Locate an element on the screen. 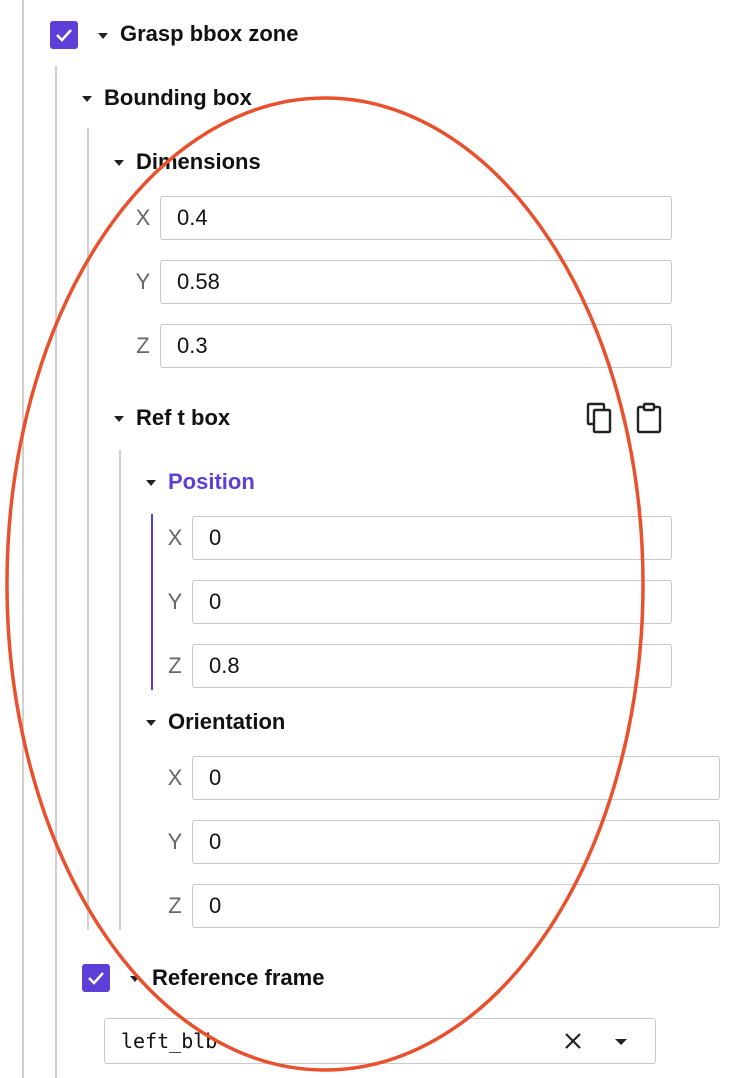 This screenshot has width=744, height=1078. orientation-z-input: 0 is located at coordinates (456, 906).